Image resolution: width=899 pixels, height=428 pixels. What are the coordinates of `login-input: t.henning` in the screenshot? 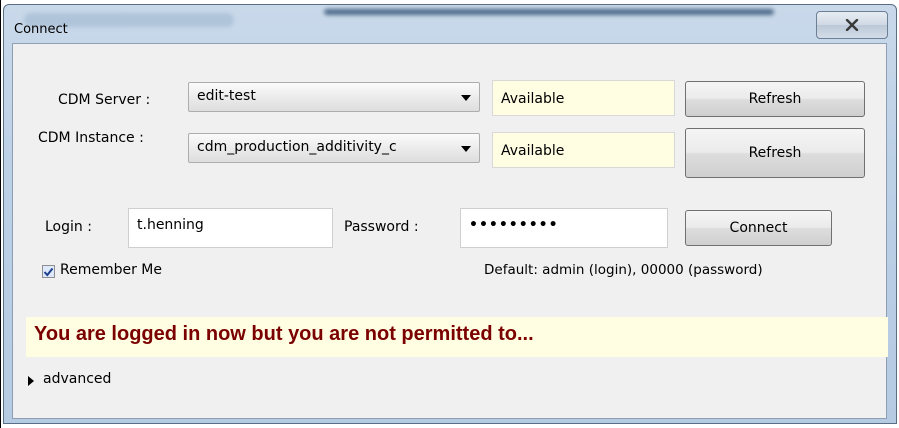 It's located at (230, 228).